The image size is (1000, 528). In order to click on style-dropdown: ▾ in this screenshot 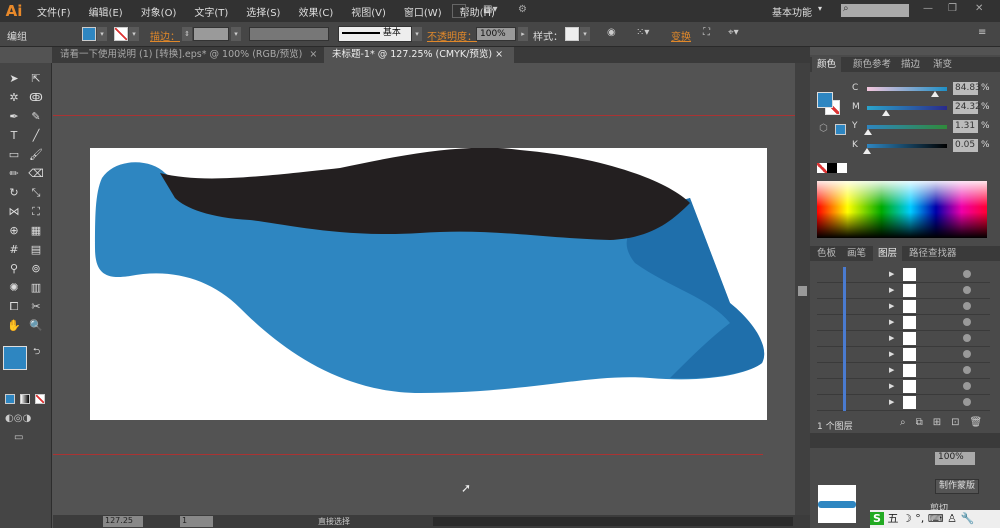, I will do `click(585, 34)`.